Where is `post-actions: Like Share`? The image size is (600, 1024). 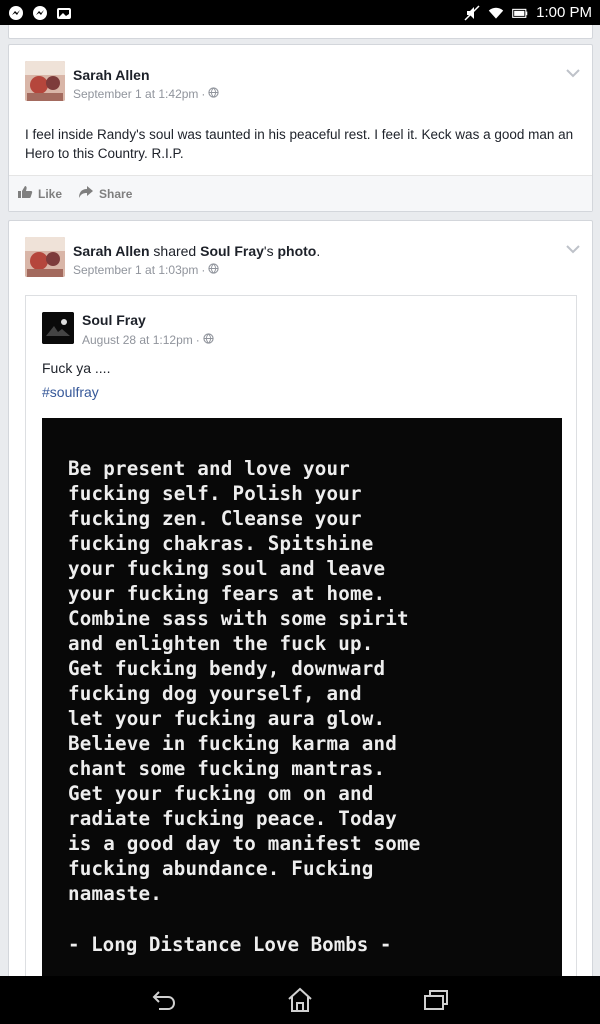 post-actions: Like Share is located at coordinates (300, 193).